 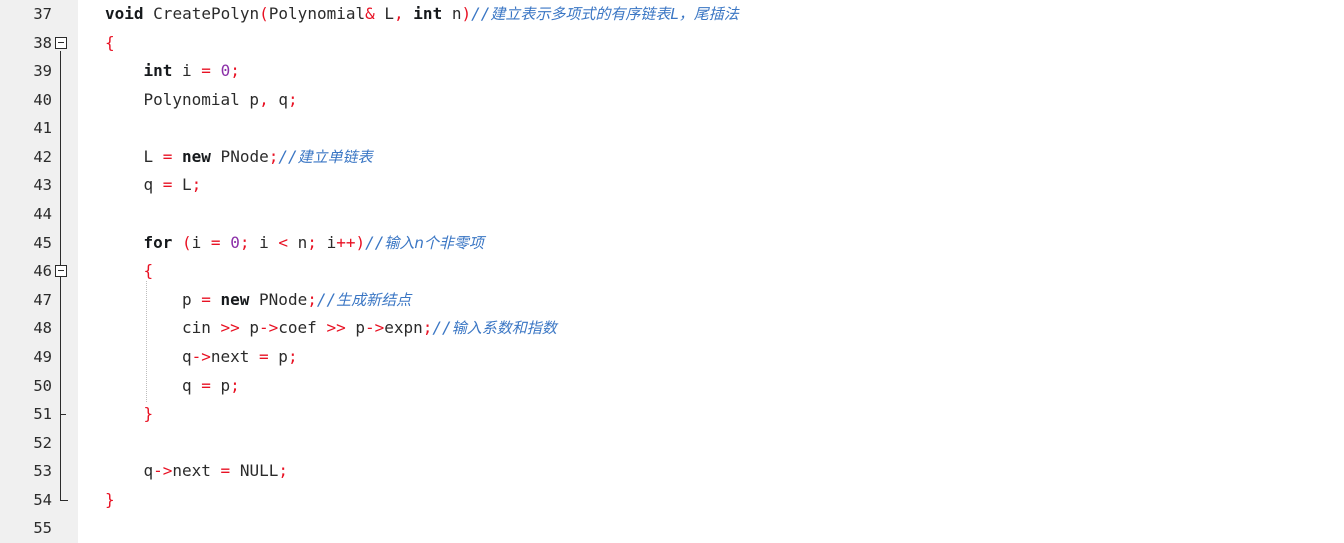 I want to click on line-number: 54, so click(x=42, y=499).